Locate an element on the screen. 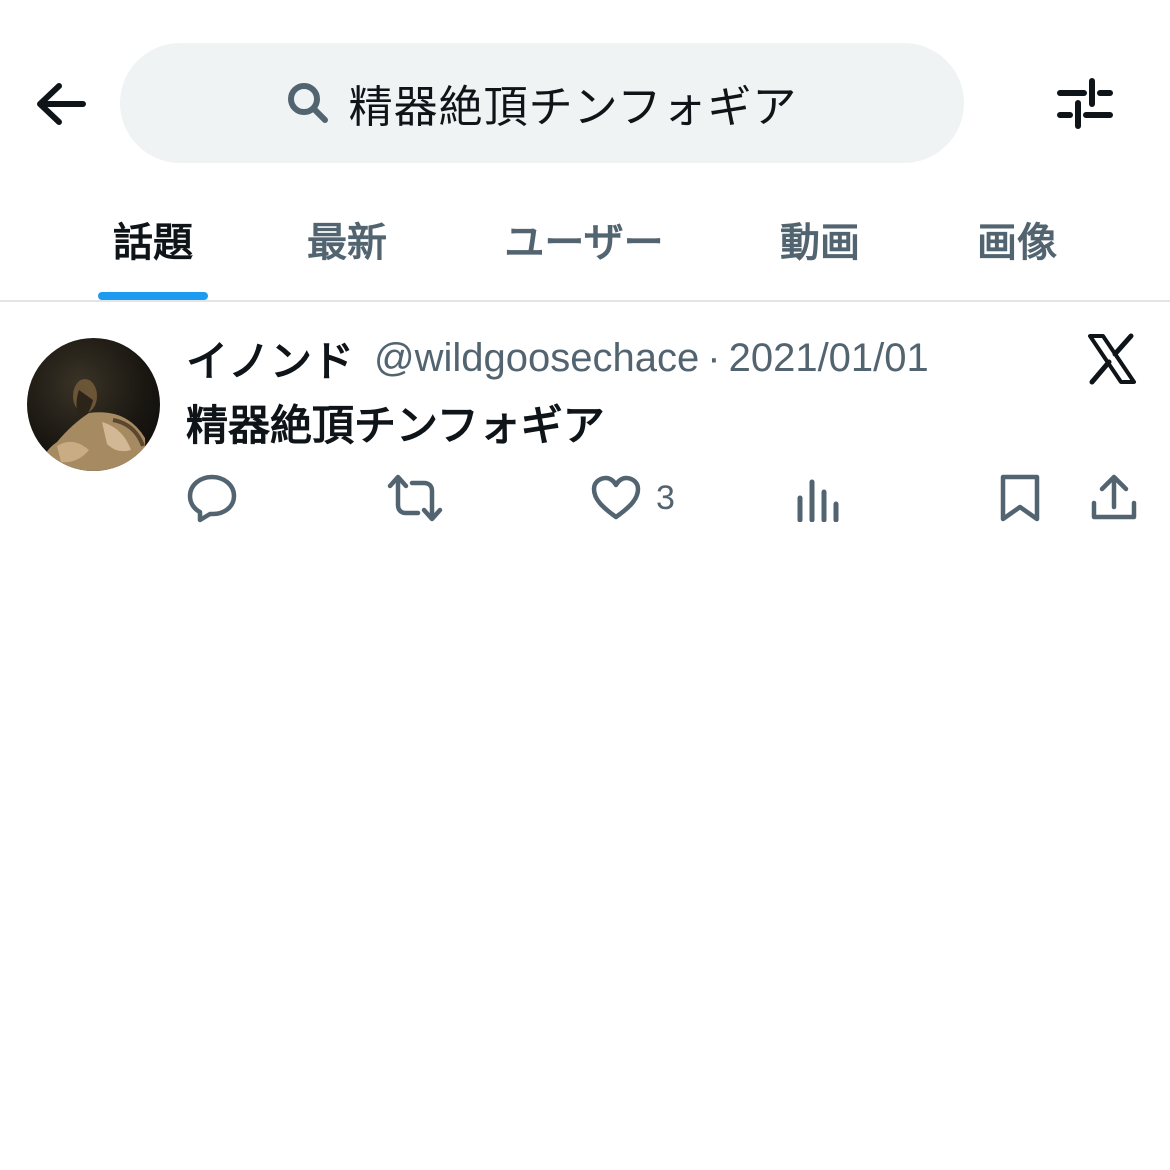  avatar is located at coordinates (93, 404).